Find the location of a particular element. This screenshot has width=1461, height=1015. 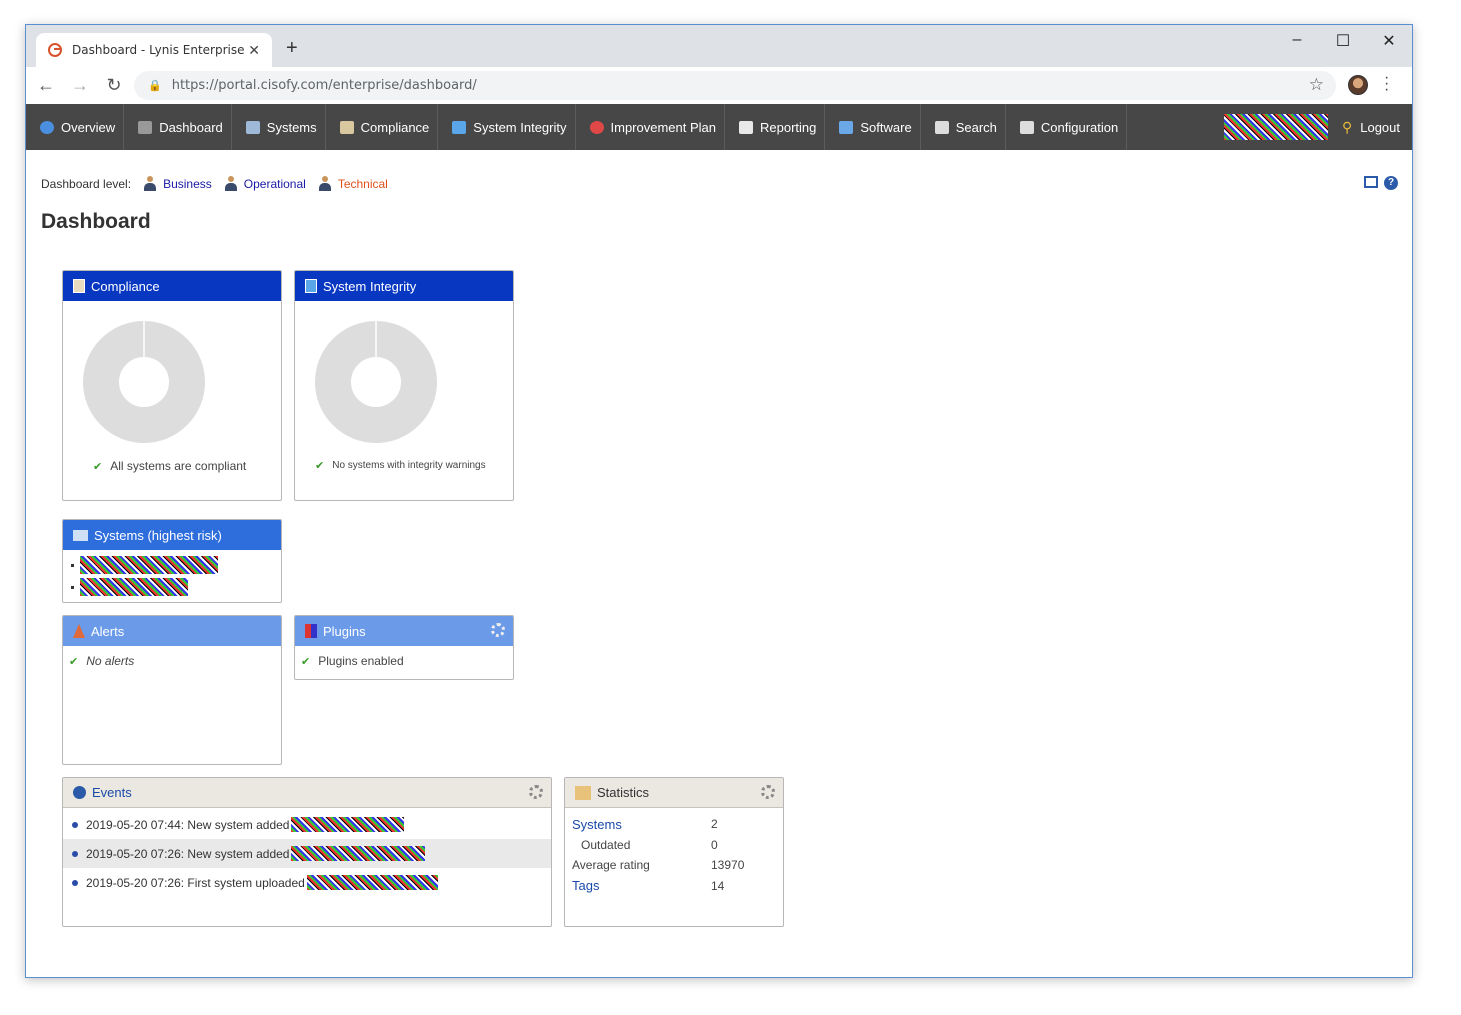

stat-tags-link: Tags is located at coordinates (641, 885).